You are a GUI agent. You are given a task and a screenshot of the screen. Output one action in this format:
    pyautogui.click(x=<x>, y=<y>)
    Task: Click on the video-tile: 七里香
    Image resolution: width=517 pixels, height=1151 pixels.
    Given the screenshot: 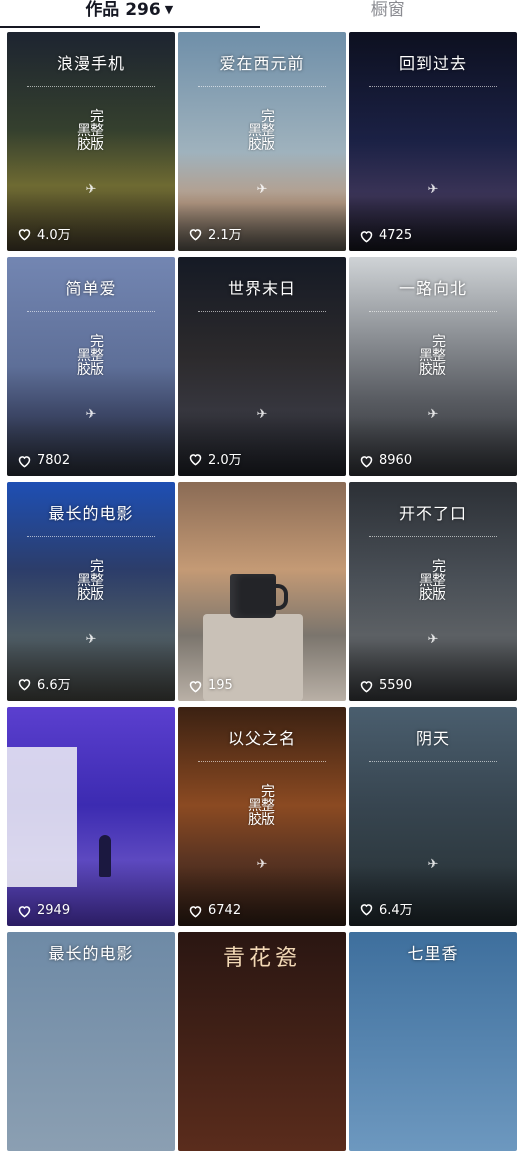 What is the action you would take?
    pyautogui.click(x=433, y=1041)
    